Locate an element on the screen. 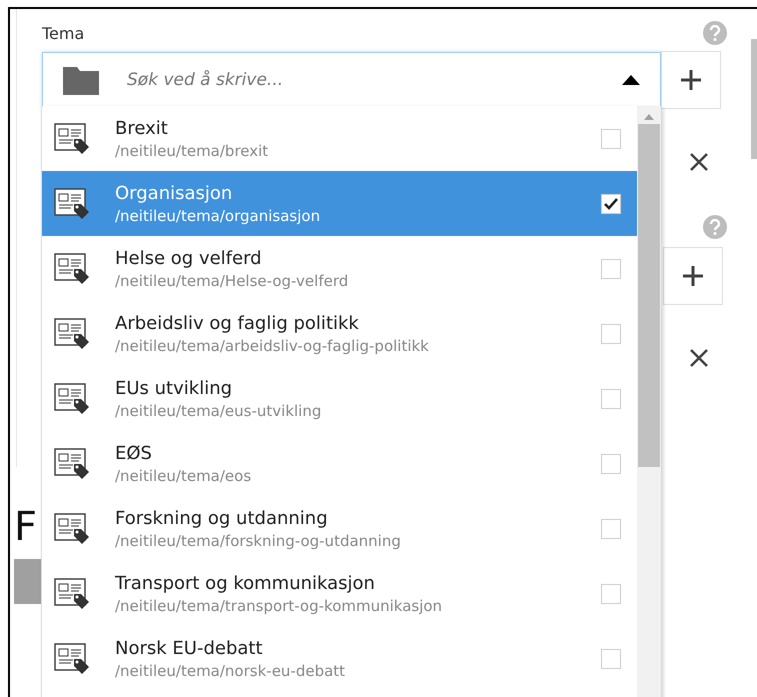  section-heading: F is located at coordinates (26, 527).